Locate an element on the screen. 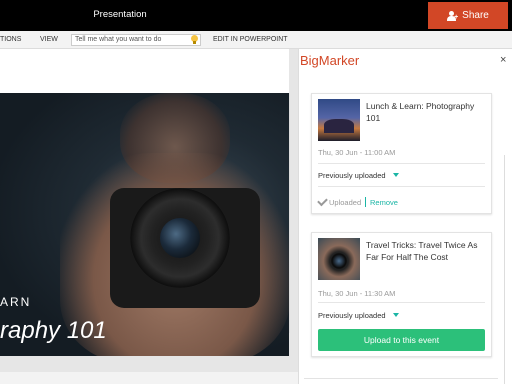 This screenshot has width=512, height=384. event-date: Thu, 30 Jun - 11:30 AM is located at coordinates (357, 293).